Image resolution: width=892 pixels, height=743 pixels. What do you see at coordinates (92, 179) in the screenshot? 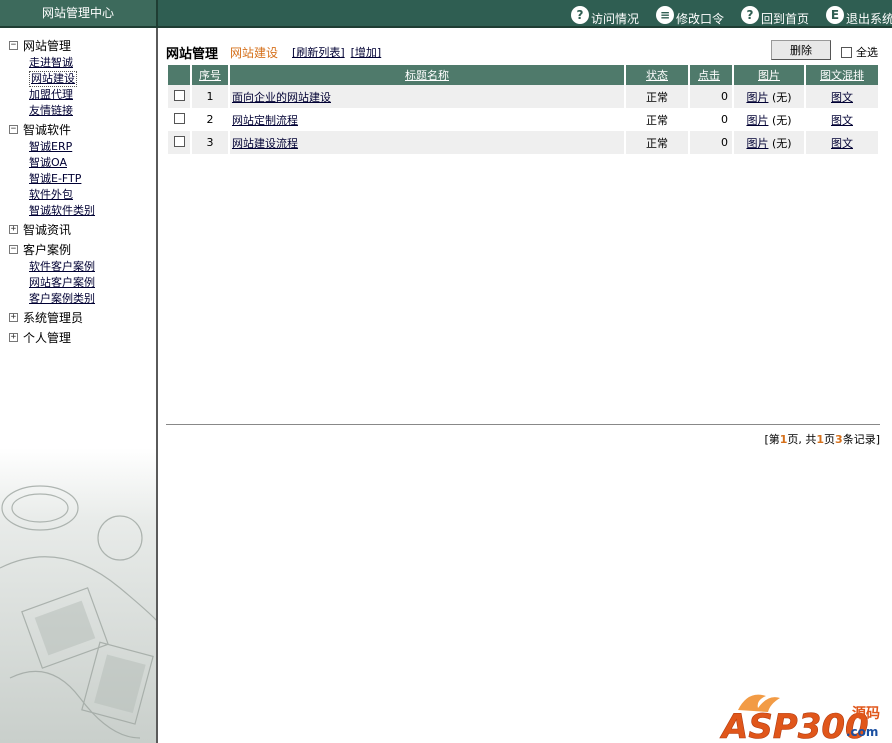
I see `sidebar-item-eftp: 智诚E-FTP` at bounding box center [92, 179].